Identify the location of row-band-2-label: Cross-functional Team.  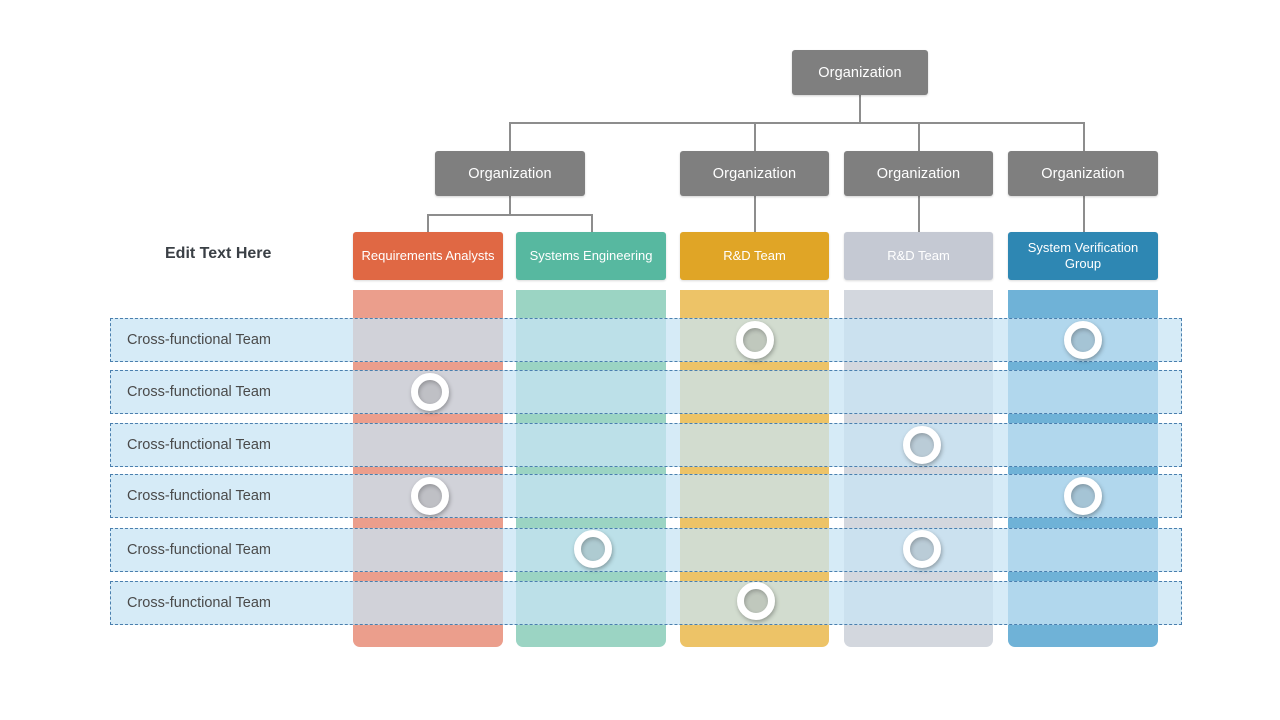
(199, 392).